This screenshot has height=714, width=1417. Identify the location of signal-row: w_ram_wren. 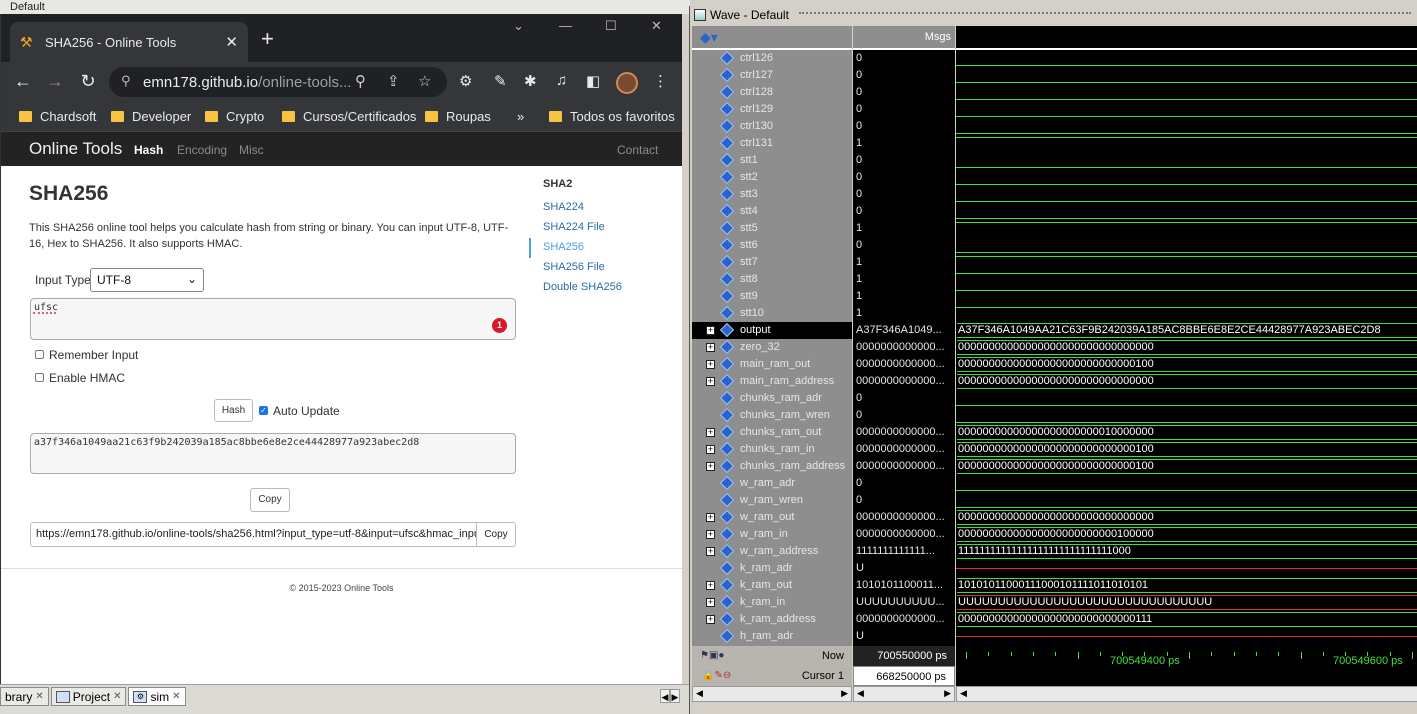
(772, 500).